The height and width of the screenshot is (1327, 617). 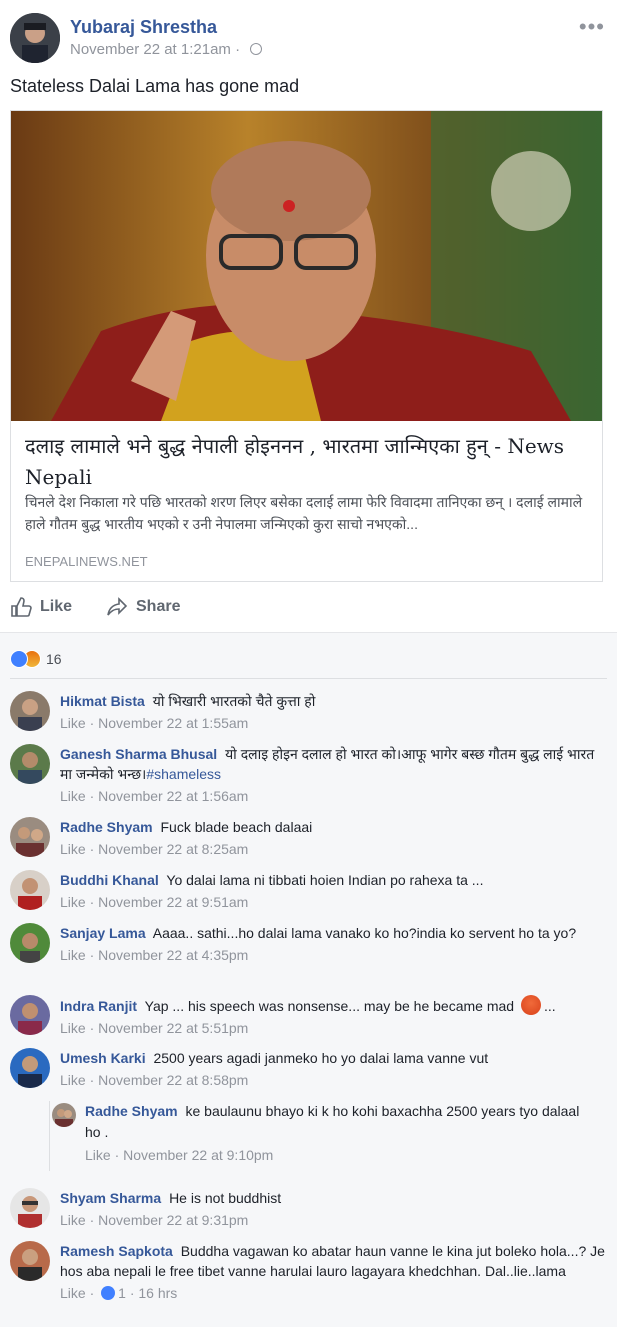 I want to click on reply-avatar, so click(x=64, y=1115).